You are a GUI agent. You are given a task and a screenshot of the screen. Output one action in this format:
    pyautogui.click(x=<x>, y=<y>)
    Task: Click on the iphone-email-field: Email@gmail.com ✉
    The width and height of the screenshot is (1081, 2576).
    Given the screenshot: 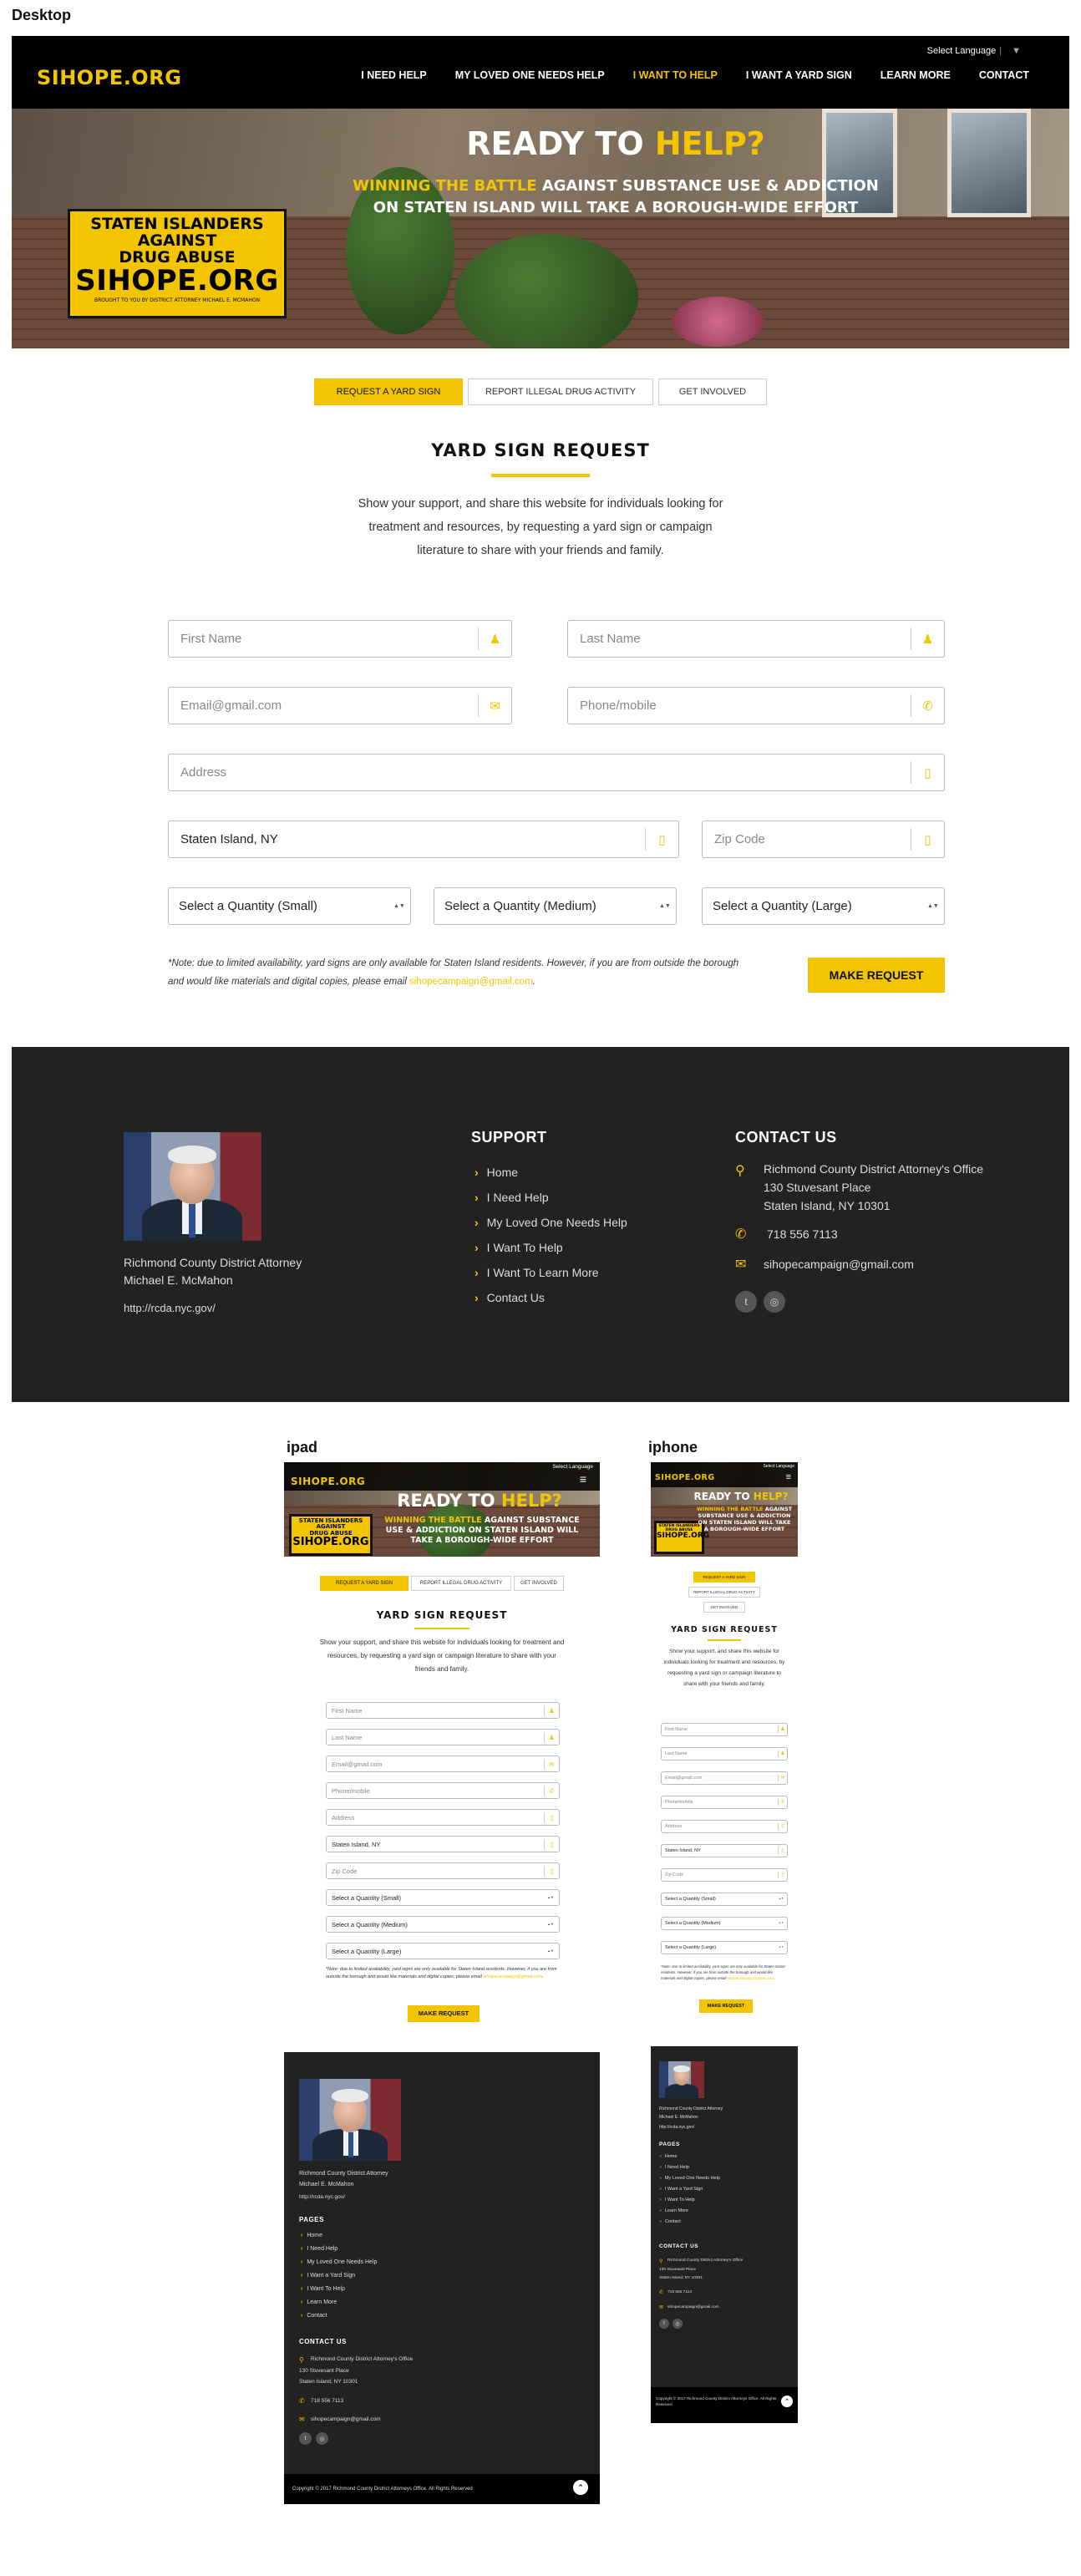 What is the action you would take?
    pyautogui.click(x=724, y=1778)
    